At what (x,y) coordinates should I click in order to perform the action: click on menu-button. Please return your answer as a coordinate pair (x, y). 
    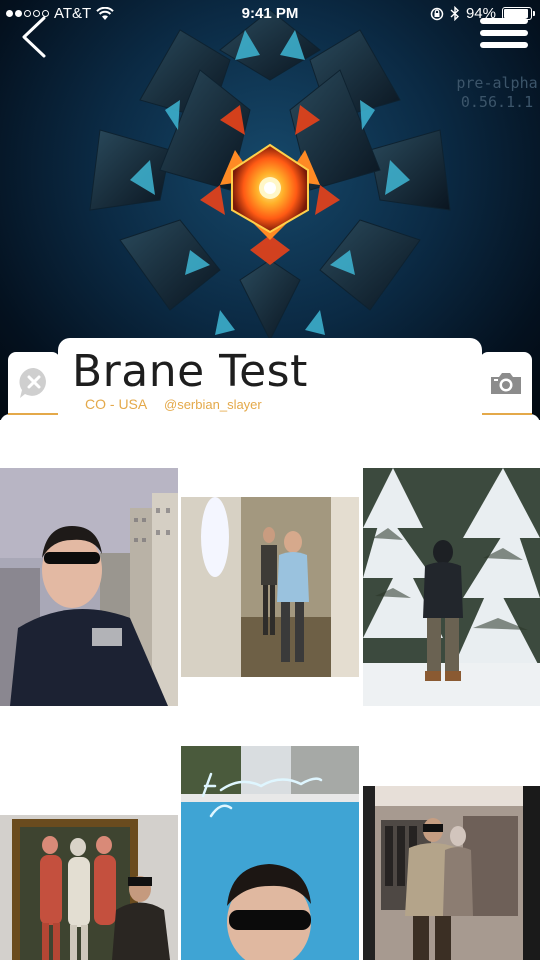
    Looking at the image, I should click on (504, 38).